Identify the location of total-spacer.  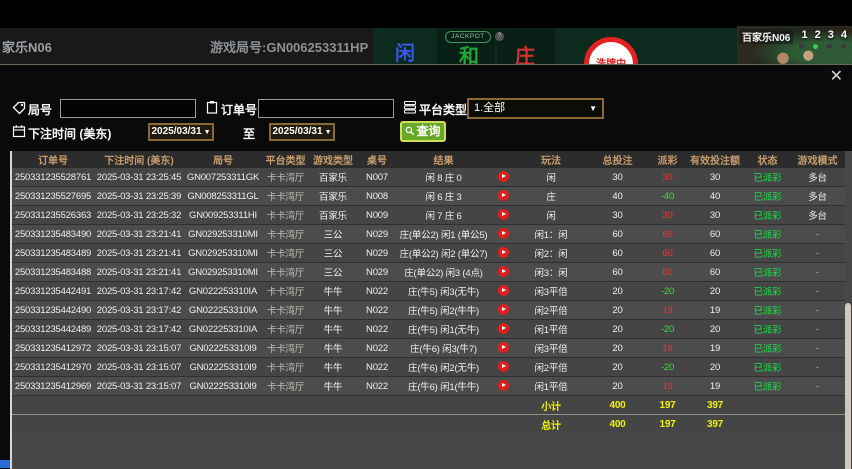
(264, 423).